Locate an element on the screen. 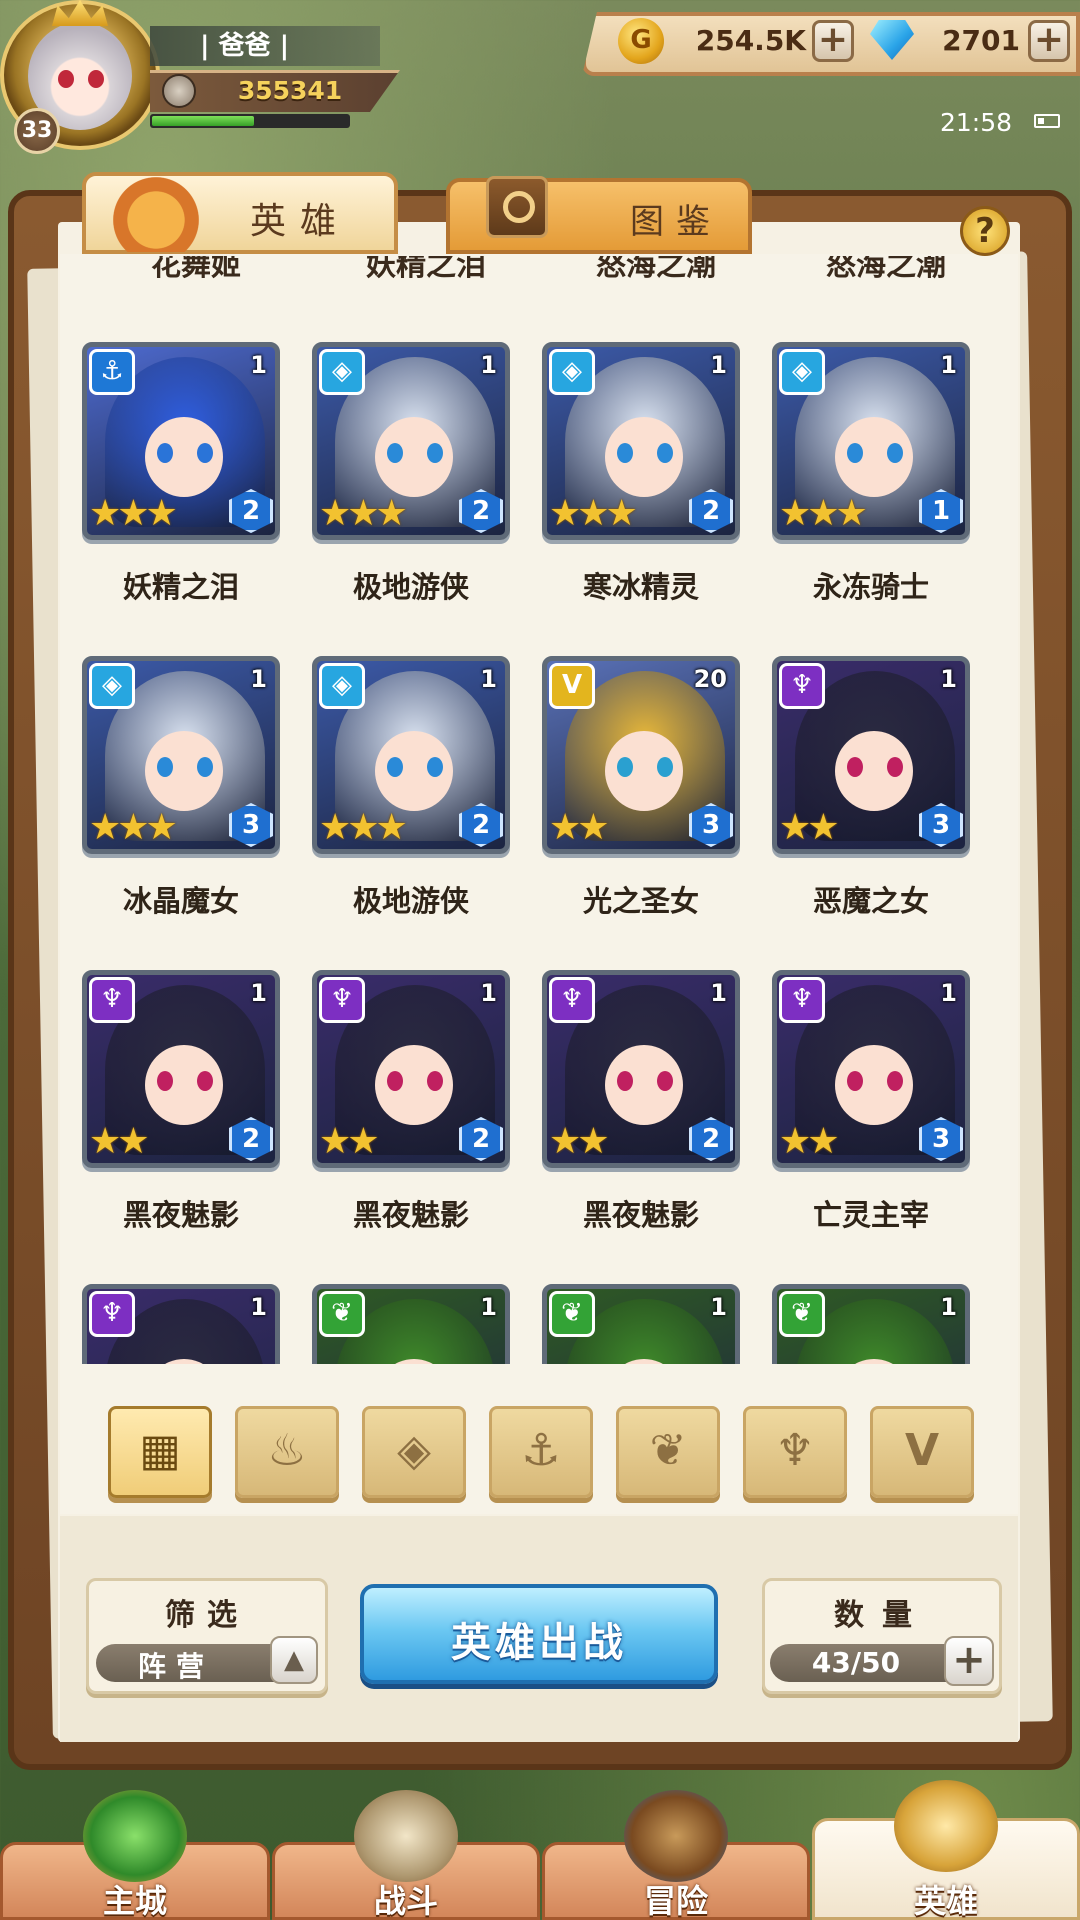  all-grid-icon: ▦ is located at coordinates (160, 1452).